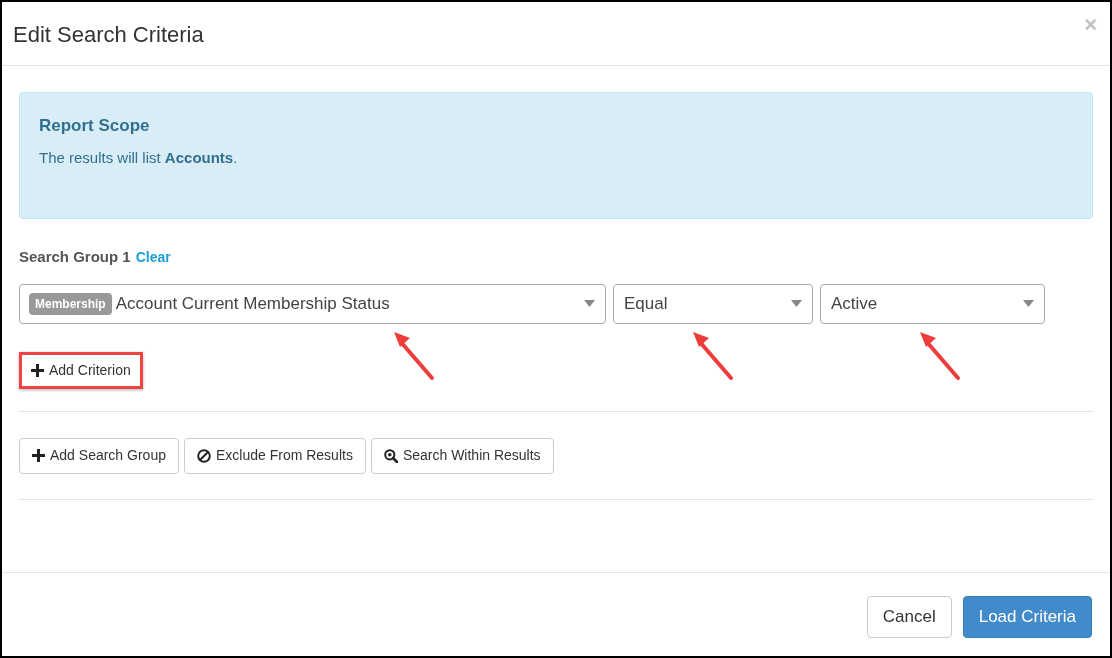 The image size is (1112, 658). Describe the element at coordinates (75, 257) in the screenshot. I see `search-group-label: Search Group 1` at that location.